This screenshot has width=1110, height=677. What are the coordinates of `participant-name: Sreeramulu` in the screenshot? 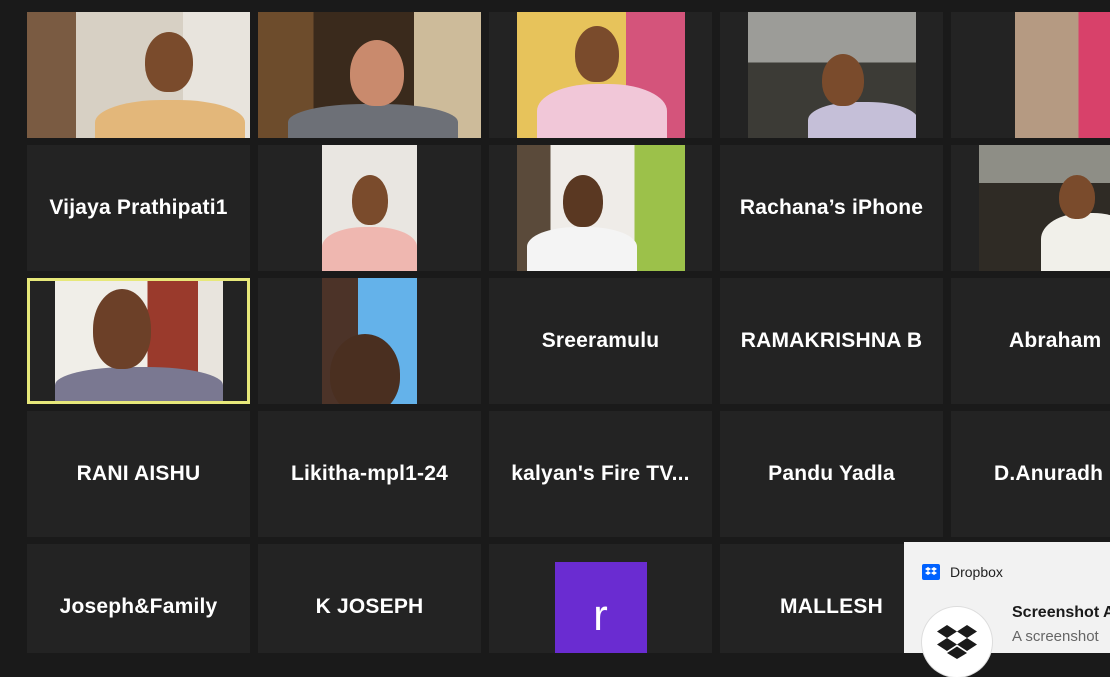 It's located at (600, 340).